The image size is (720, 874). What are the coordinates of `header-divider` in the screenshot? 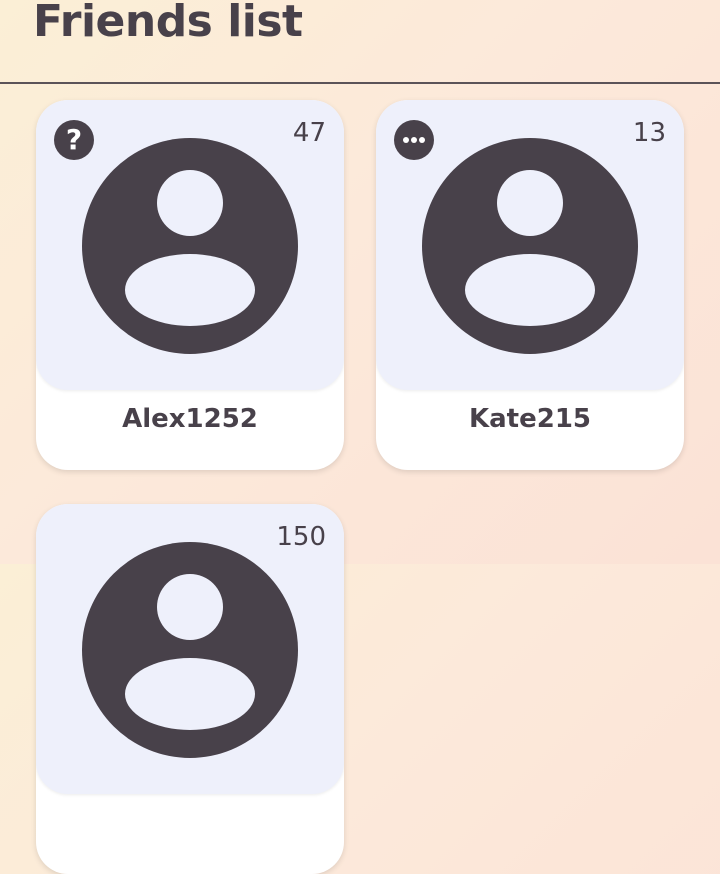 It's located at (360, 83).